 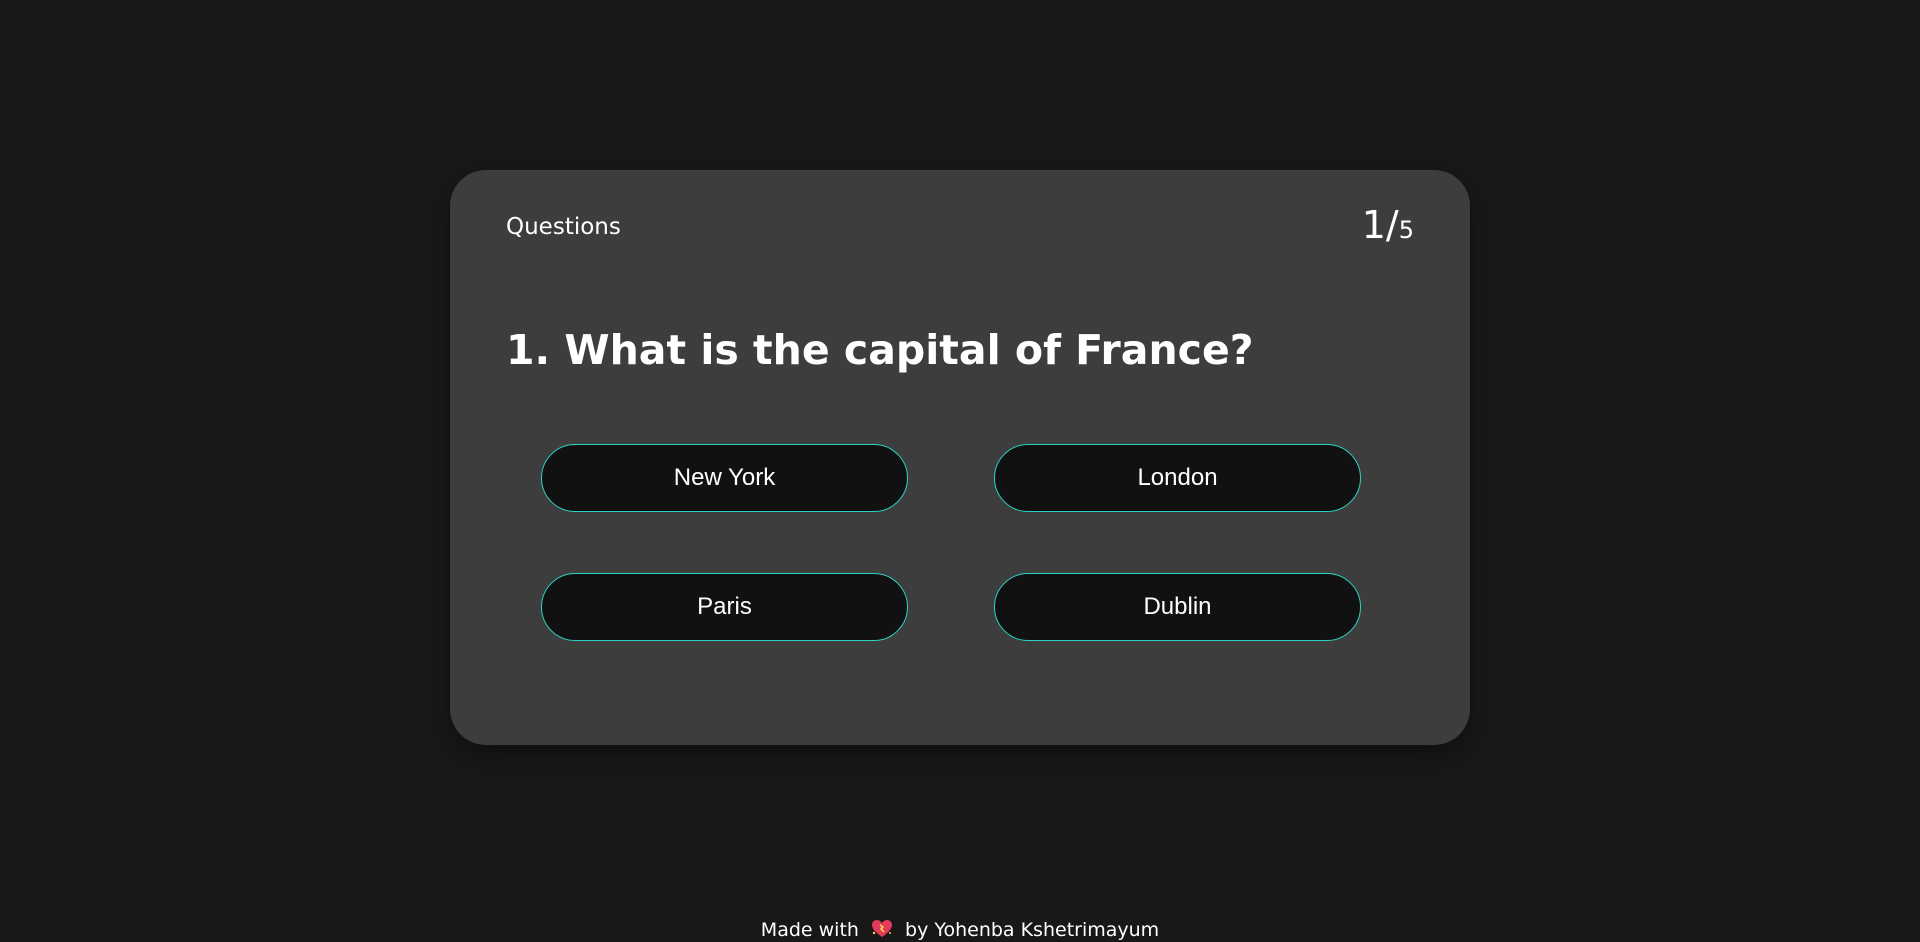 I want to click on sparkling-heart-icon, so click(x=882, y=930).